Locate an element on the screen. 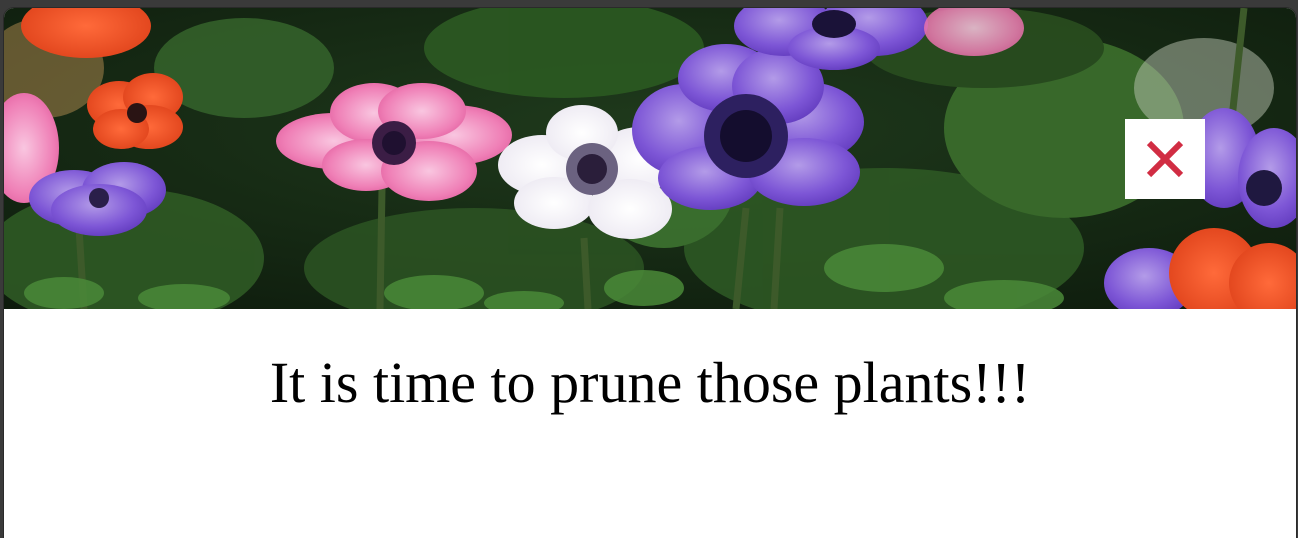  modal-heading: It is time to prune those plants!!! is located at coordinates (650, 382).